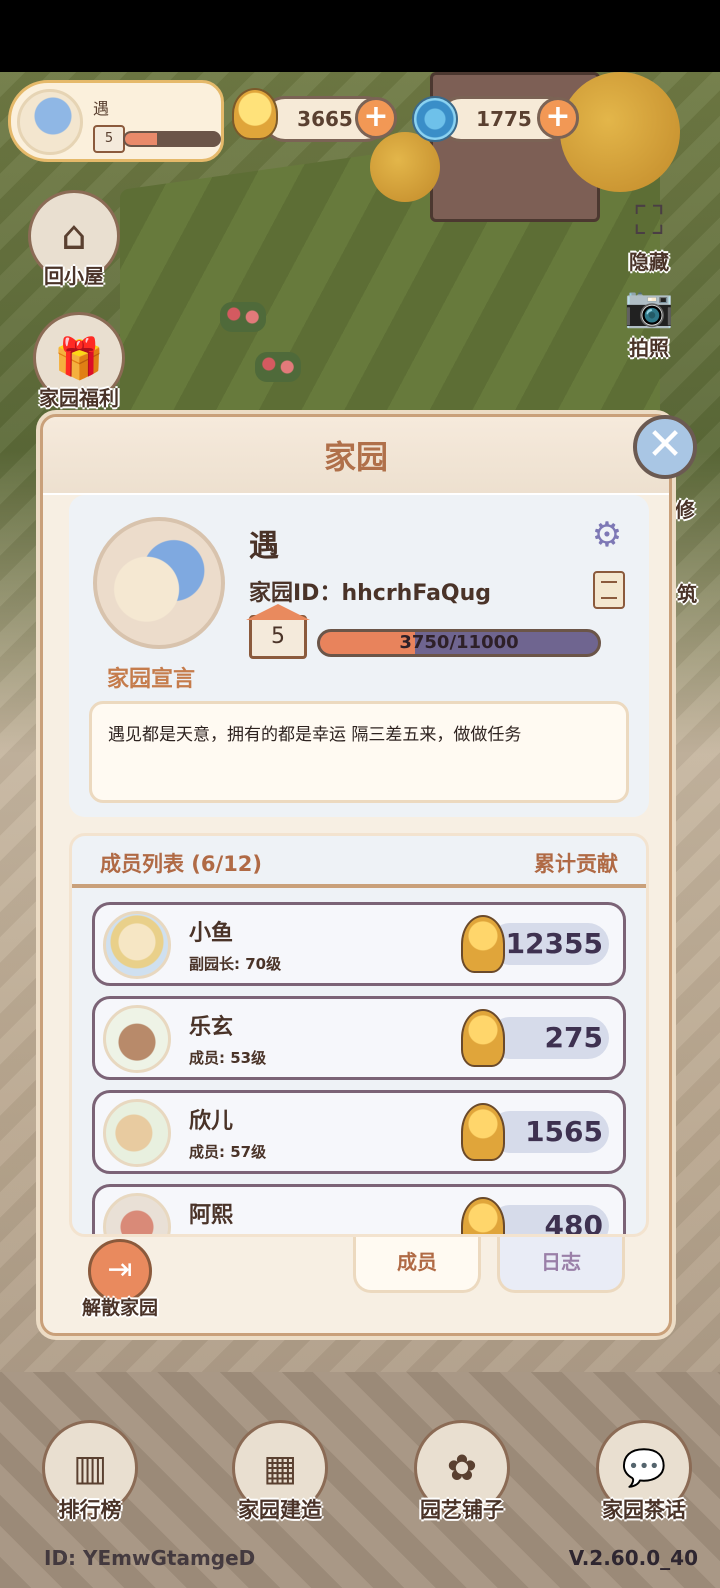 The width and height of the screenshot is (720, 1588). Describe the element at coordinates (235, 964) in the screenshot. I see `member-role: 副园长: 70级` at that location.